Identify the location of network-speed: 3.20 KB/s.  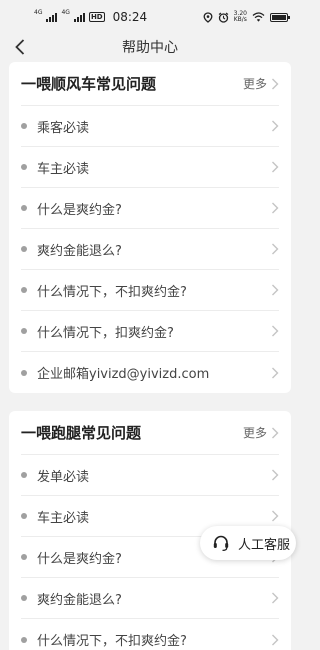
(240, 17).